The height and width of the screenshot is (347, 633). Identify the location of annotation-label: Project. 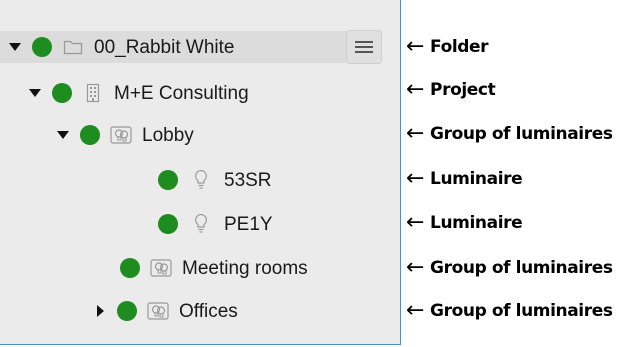
(463, 90).